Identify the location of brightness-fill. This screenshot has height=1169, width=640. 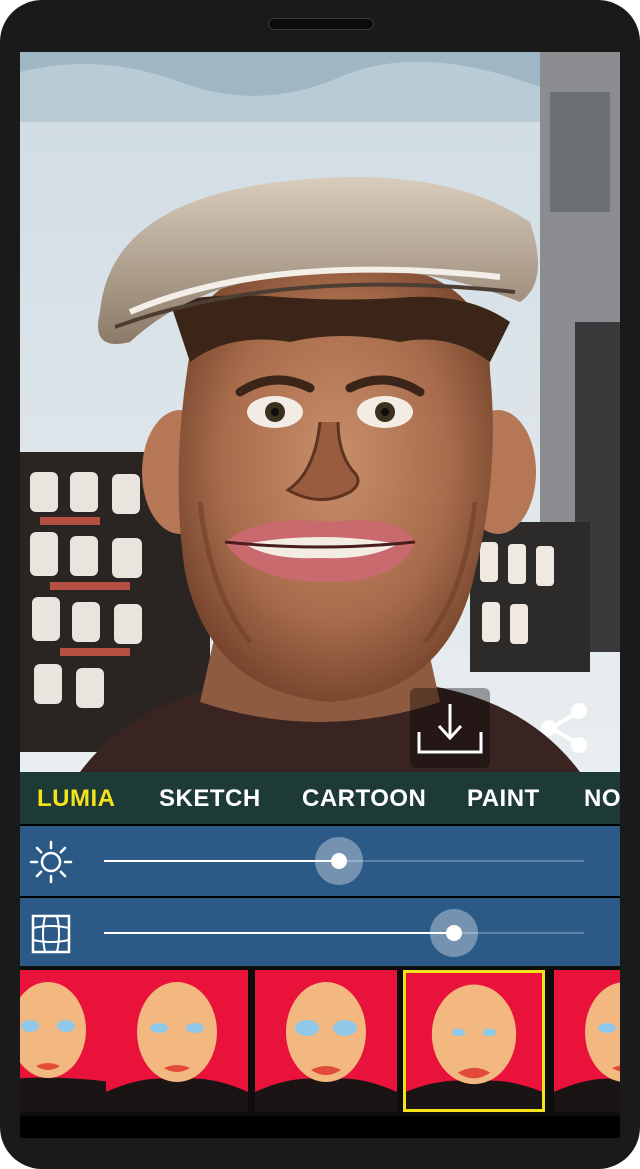
(222, 861).